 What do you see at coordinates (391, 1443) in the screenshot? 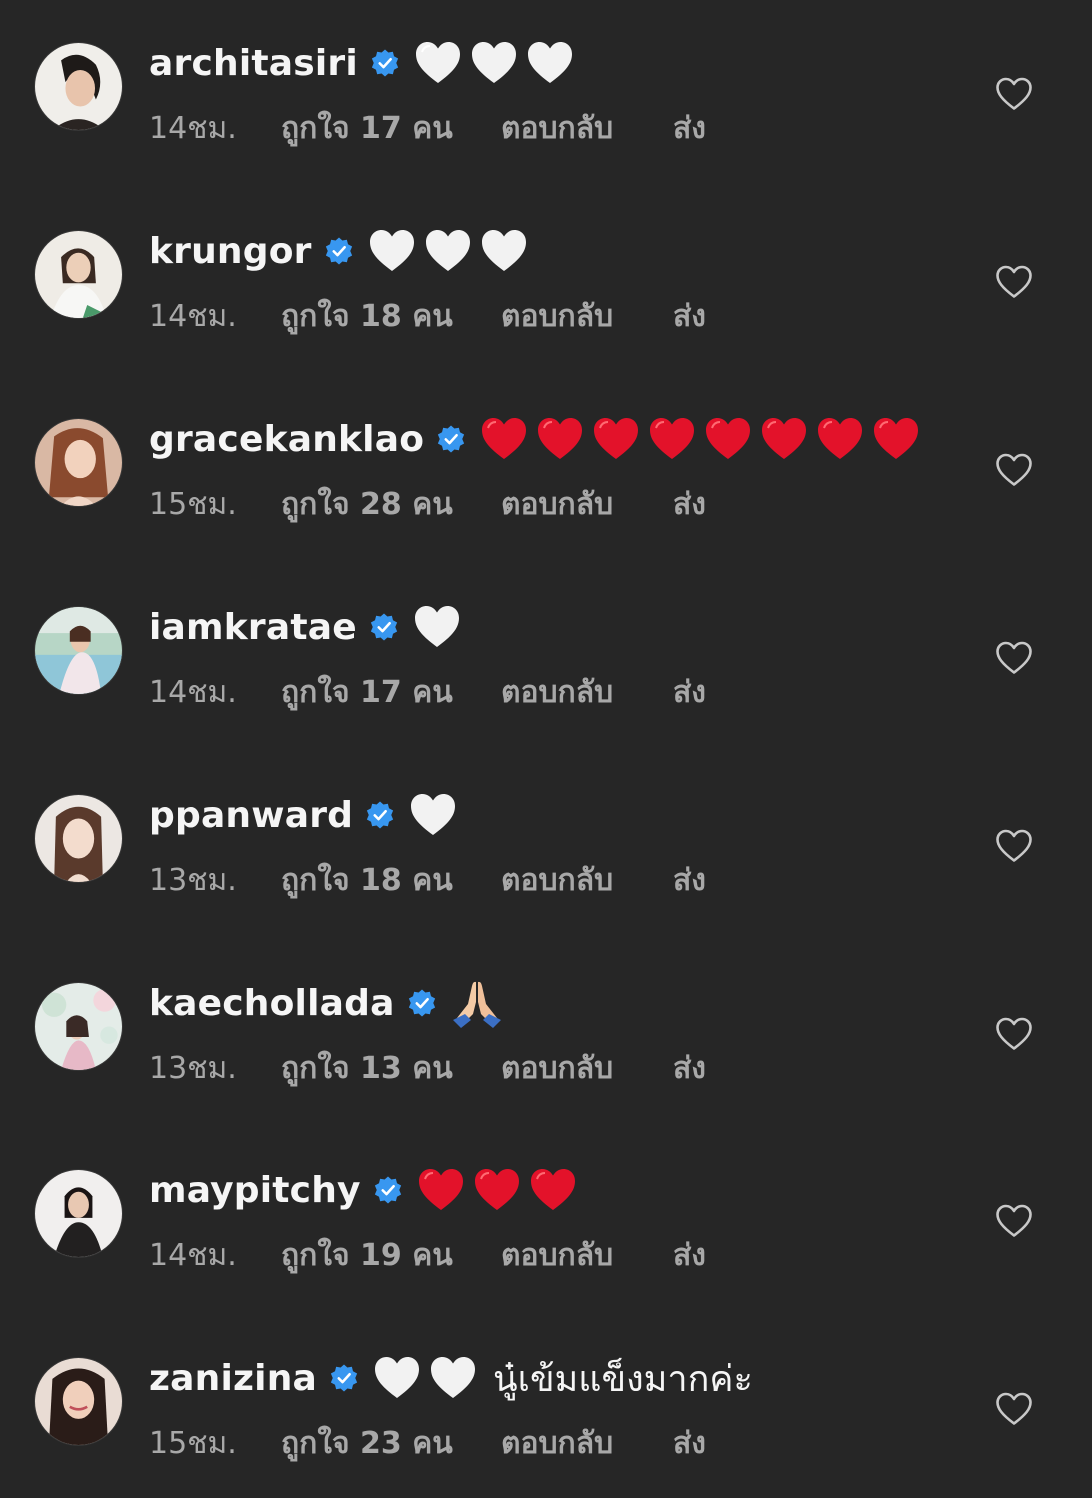
I see `likes-count: ถูกใจ 23 คน` at bounding box center [391, 1443].